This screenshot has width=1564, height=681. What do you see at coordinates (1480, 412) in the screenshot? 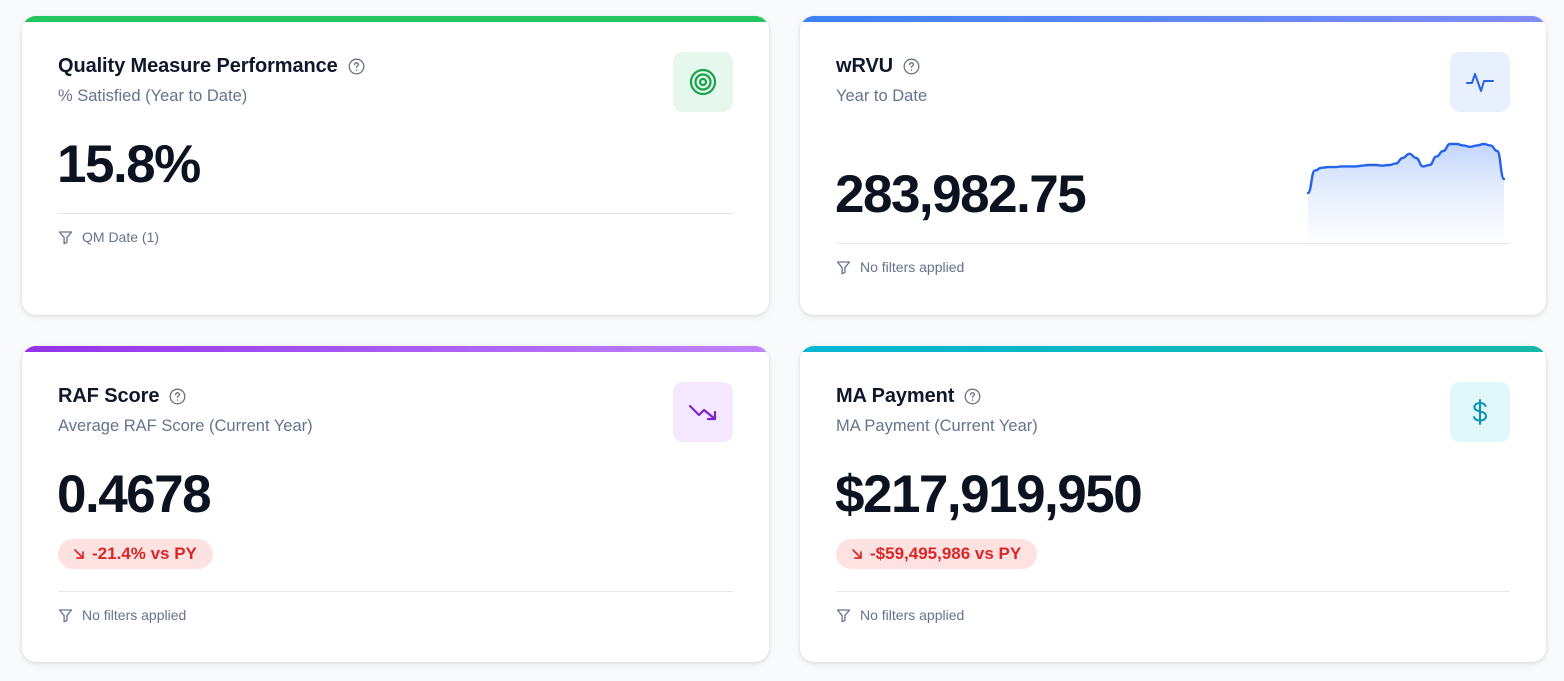
I see `dollar-icon` at bounding box center [1480, 412].